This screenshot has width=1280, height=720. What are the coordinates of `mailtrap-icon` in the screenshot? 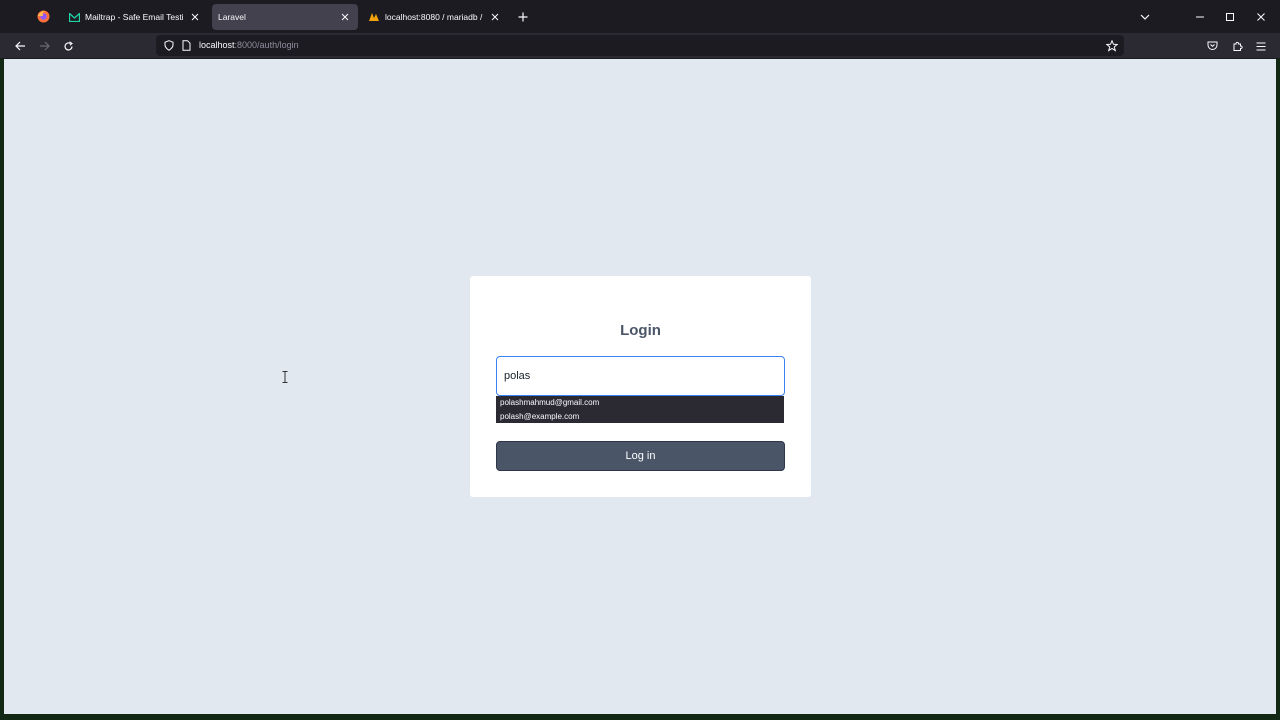 It's located at (74, 17).